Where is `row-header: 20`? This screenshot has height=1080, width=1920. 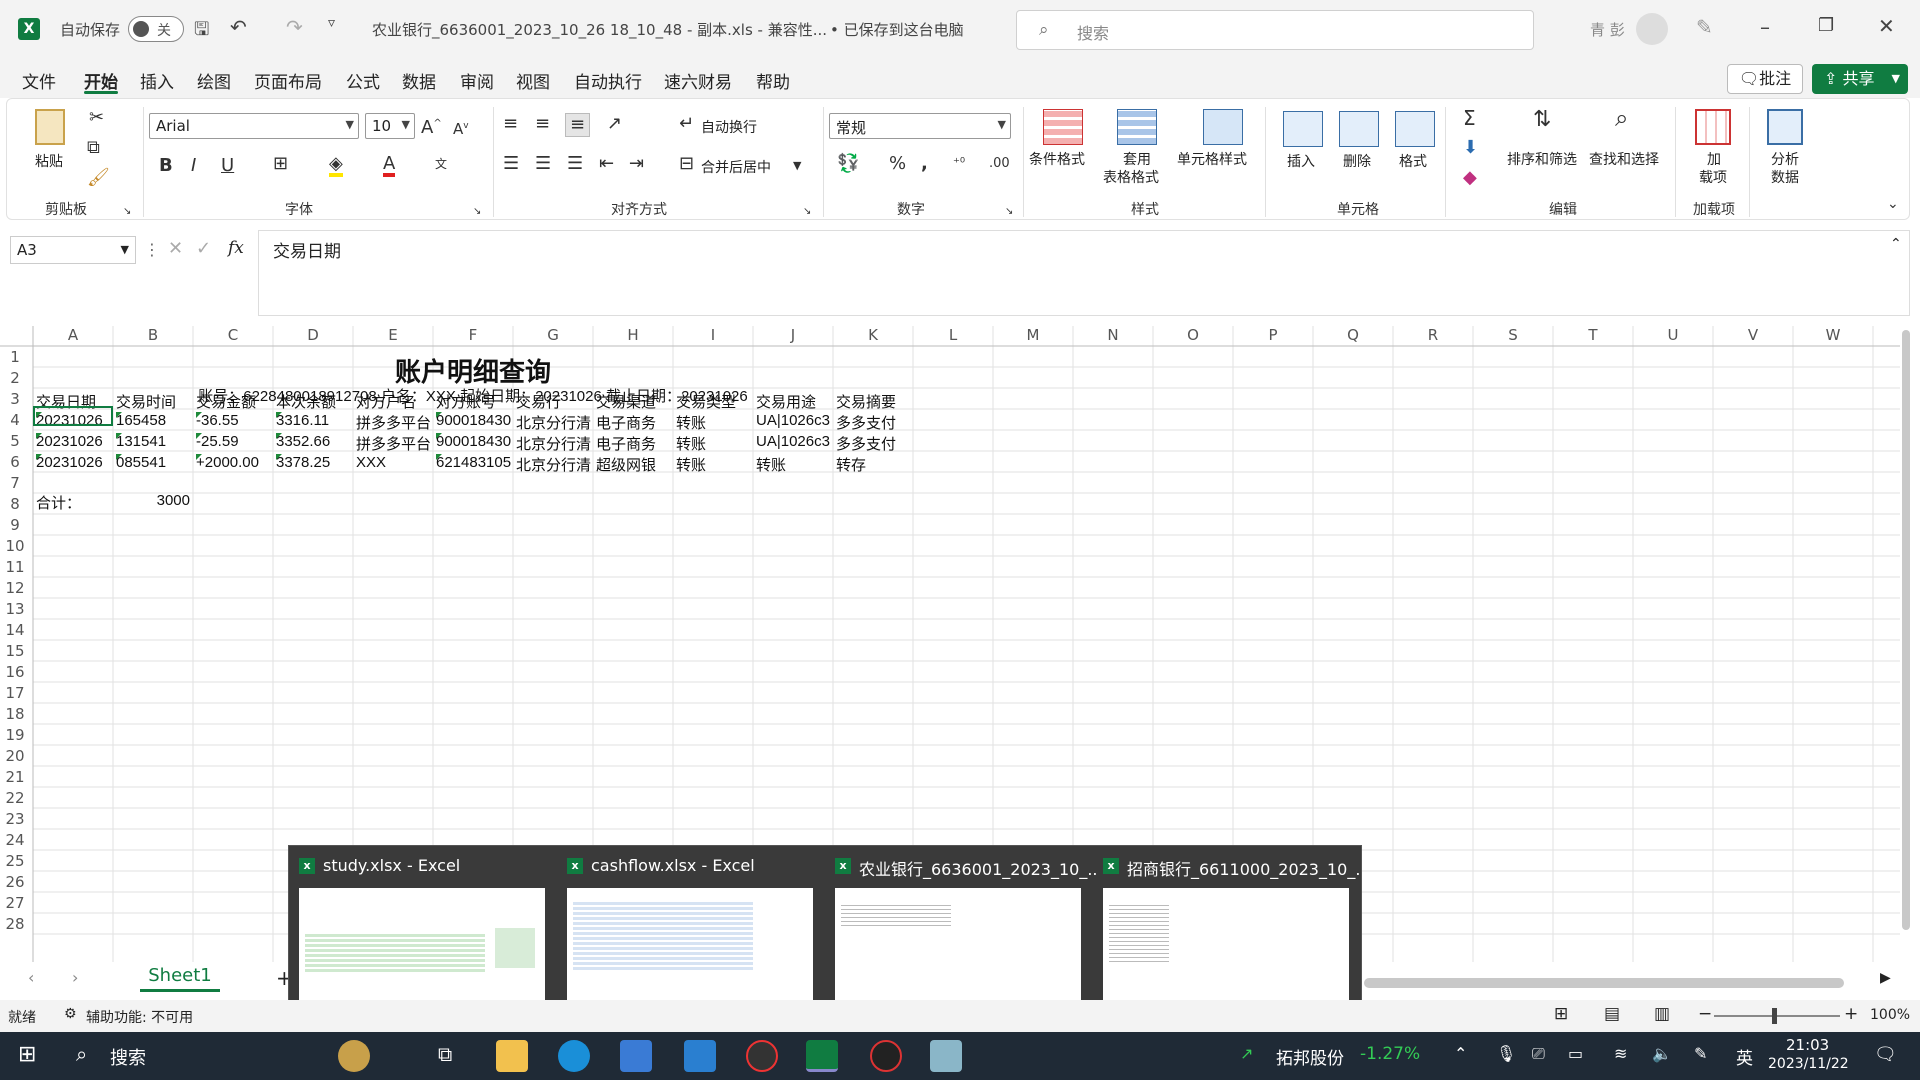
row-header: 20 is located at coordinates (15, 756).